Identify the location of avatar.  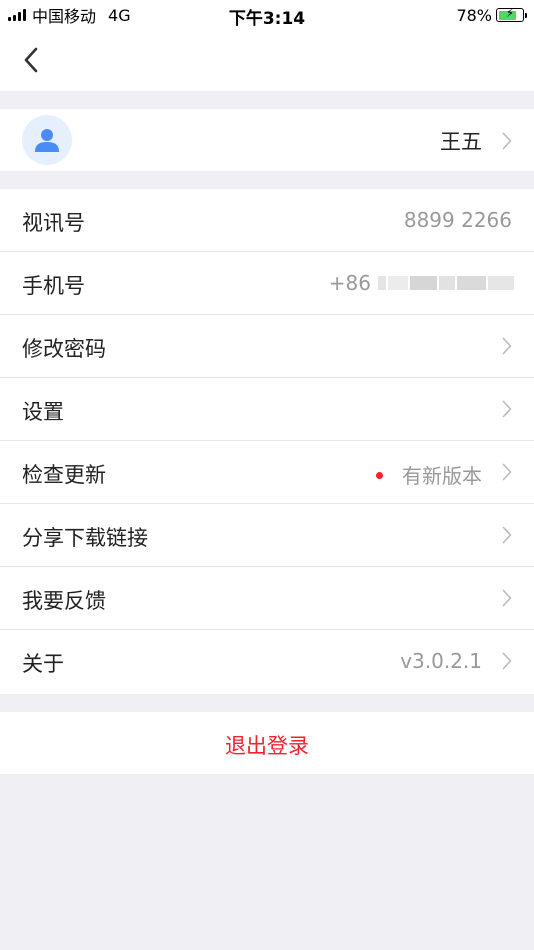
(47, 140).